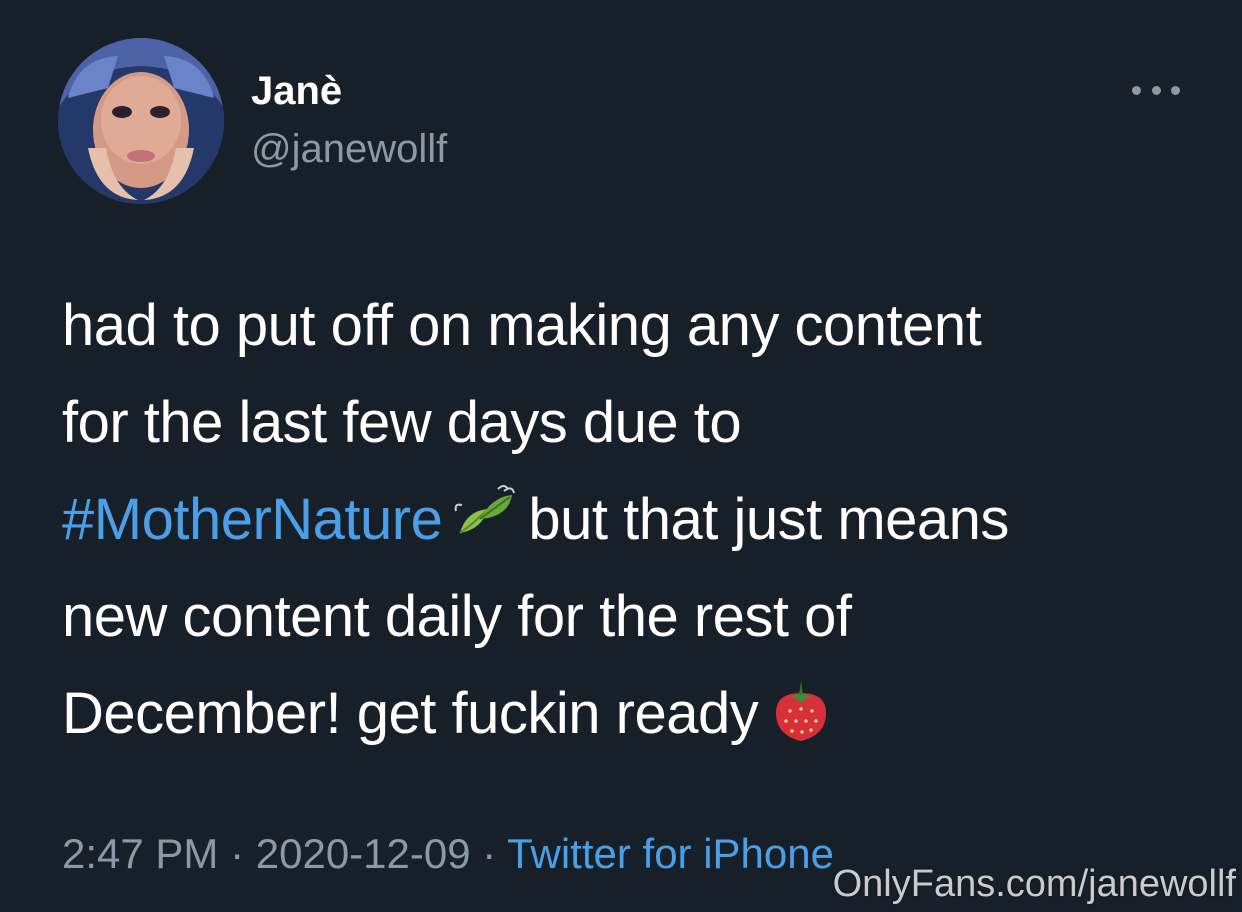 Image resolution: width=1242 pixels, height=912 pixels. What do you see at coordinates (457, 616) in the screenshot?
I see `tweet-line: new content daily for the rest of` at bounding box center [457, 616].